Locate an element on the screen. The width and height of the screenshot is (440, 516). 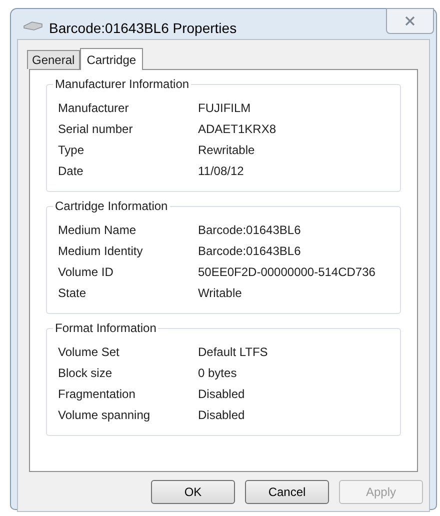
dialog-button: Cancel is located at coordinates (287, 492).